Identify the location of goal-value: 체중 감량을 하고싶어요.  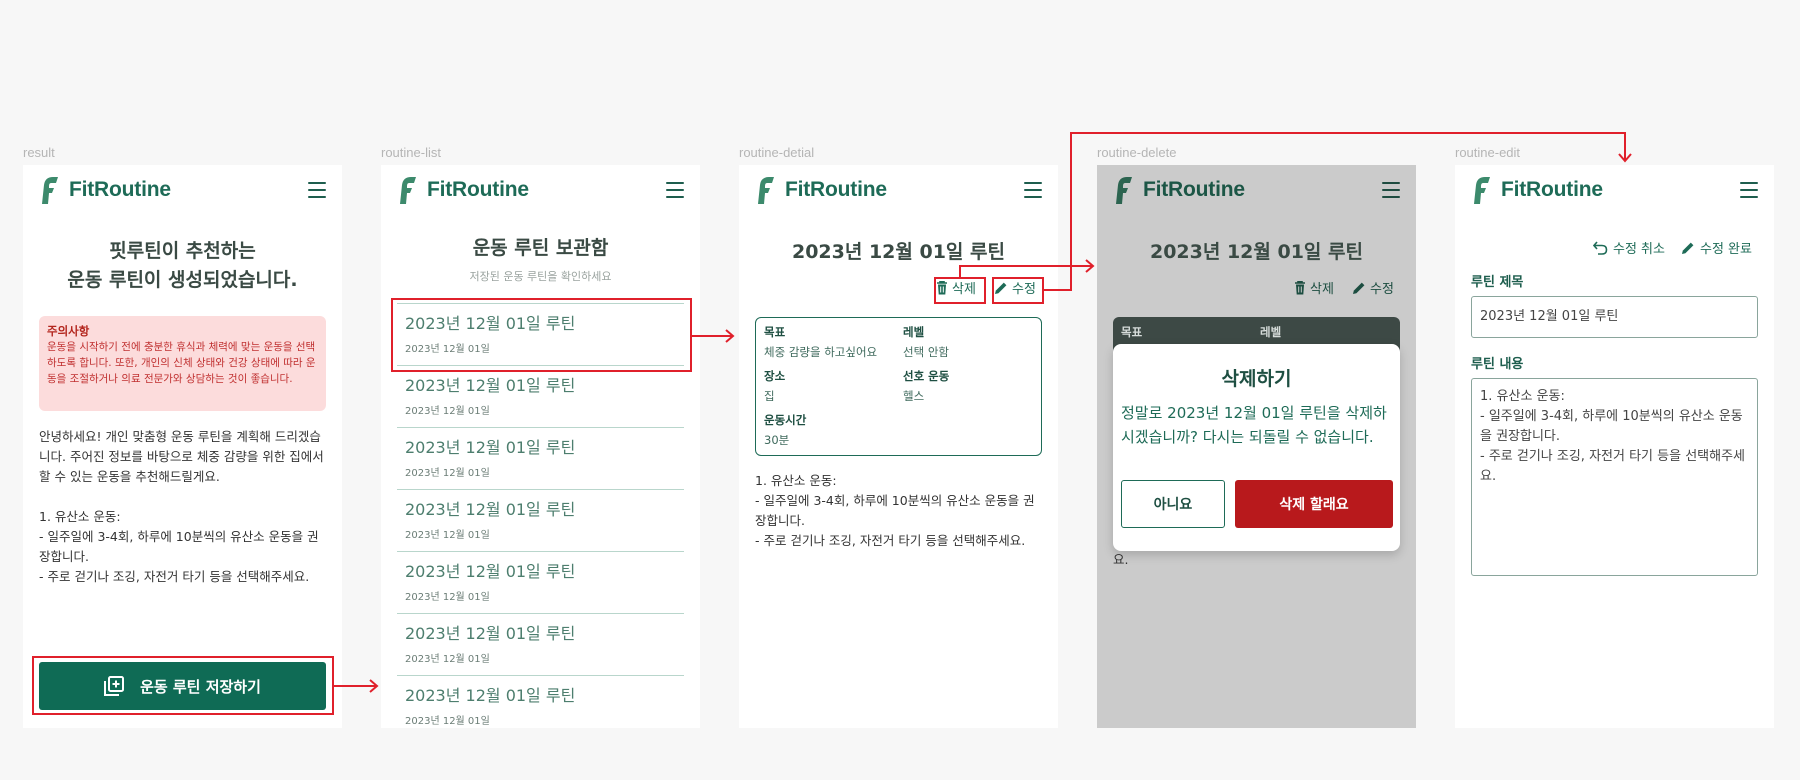
(821, 352).